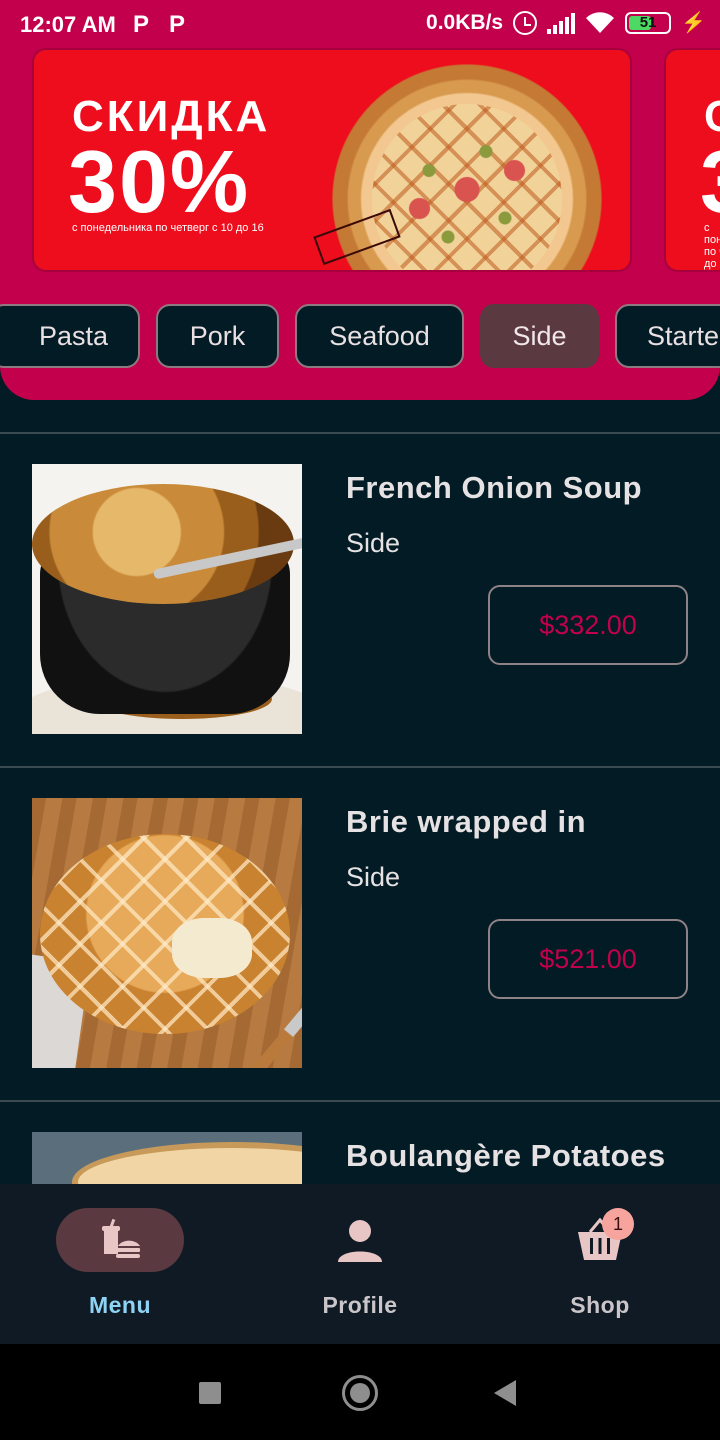  What do you see at coordinates (600, 1305) in the screenshot?
I see `nav-label-shop: Shop` at bounding box center [600, 1305].